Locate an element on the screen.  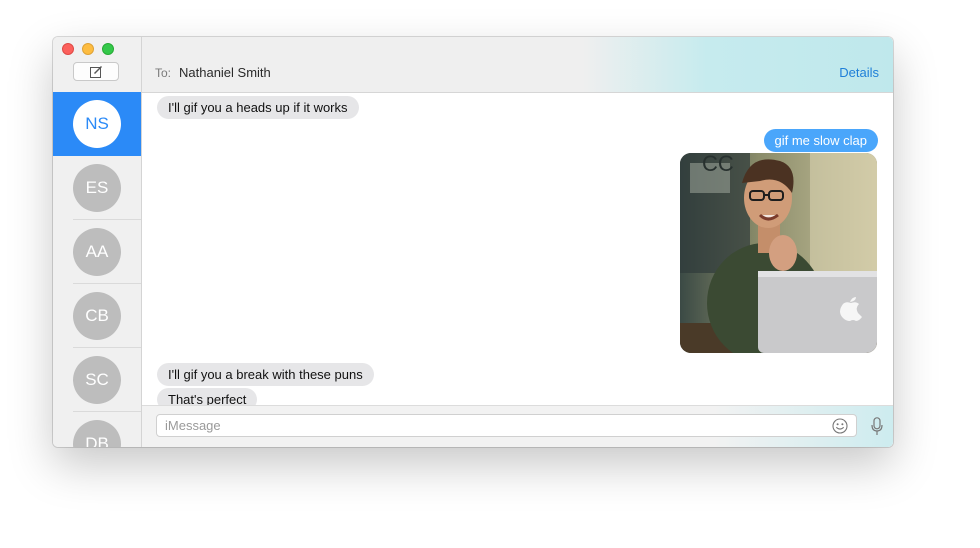
conversation-header: To: Nathaniel Smith Details is located at coordinates (517, 65).